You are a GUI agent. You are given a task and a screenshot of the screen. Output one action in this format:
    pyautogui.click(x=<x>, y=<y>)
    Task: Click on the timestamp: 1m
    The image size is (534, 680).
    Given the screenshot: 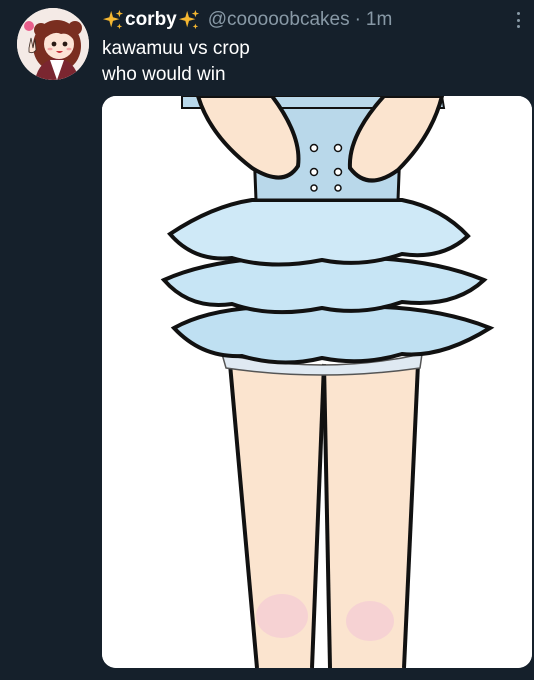 What is the action you would take?
    pyautogui.click(x=379, y=20)
    